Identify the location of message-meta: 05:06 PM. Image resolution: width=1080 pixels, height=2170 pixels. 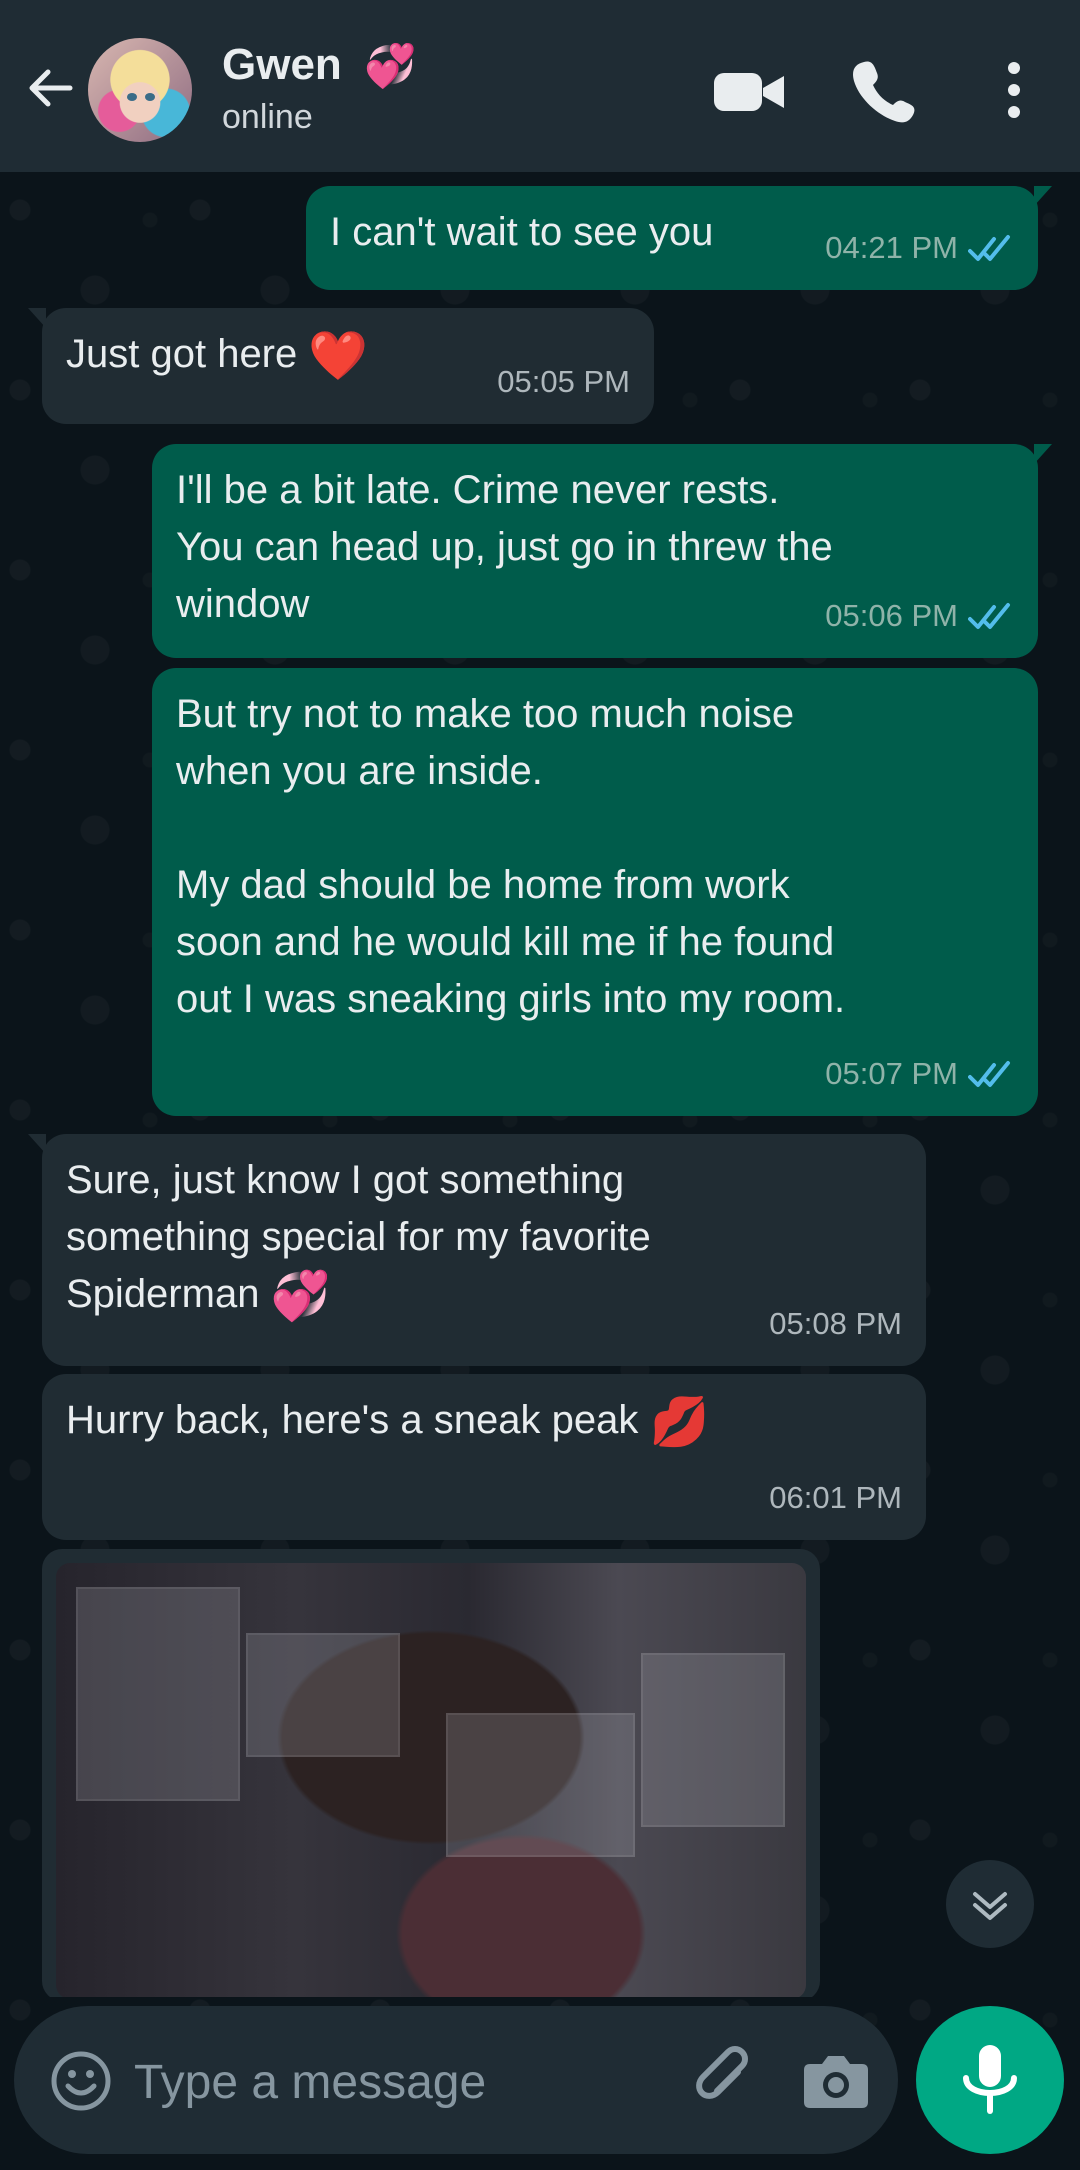
(919, 615).